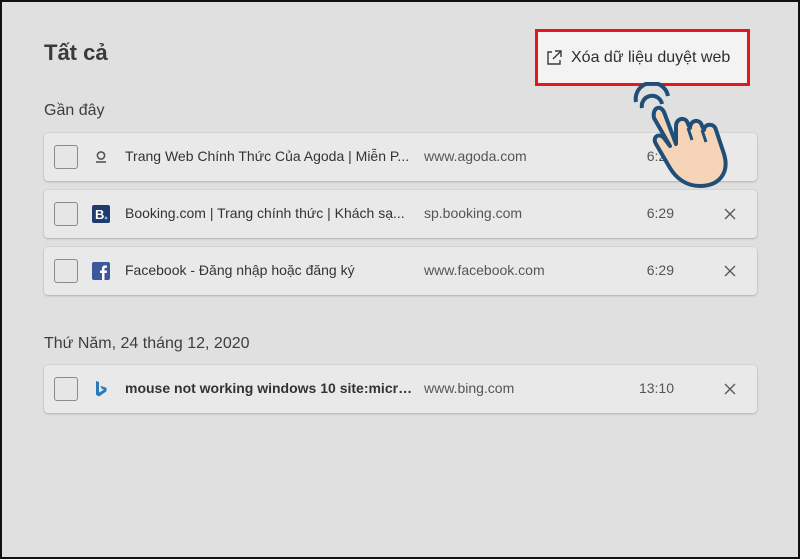  Describe the element at coordinates (469, 388) in the screenshot. I see `row-domain: www.bing.com` at that location.